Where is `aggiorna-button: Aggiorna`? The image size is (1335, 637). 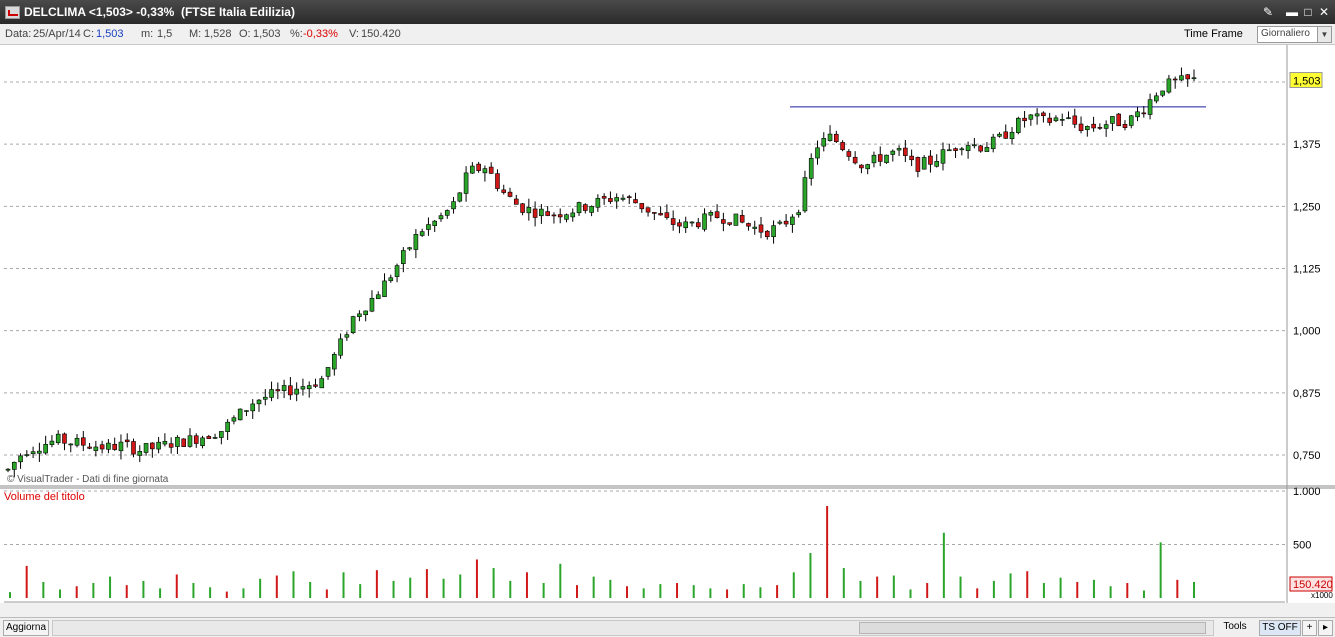 aggiorna-button: Aggiorna is located at coordinates (26, 628).